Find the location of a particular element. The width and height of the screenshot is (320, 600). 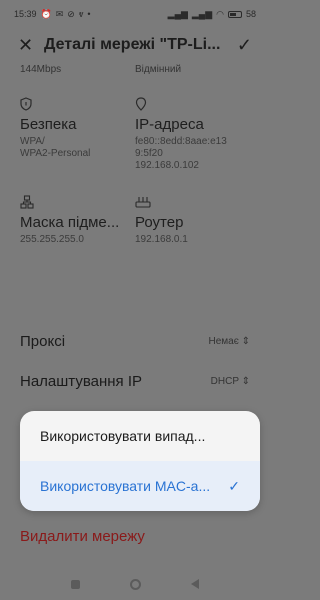

header: ✕ Деталі мережі "TP-Li... ✓ is located at coordinates (135, 45).